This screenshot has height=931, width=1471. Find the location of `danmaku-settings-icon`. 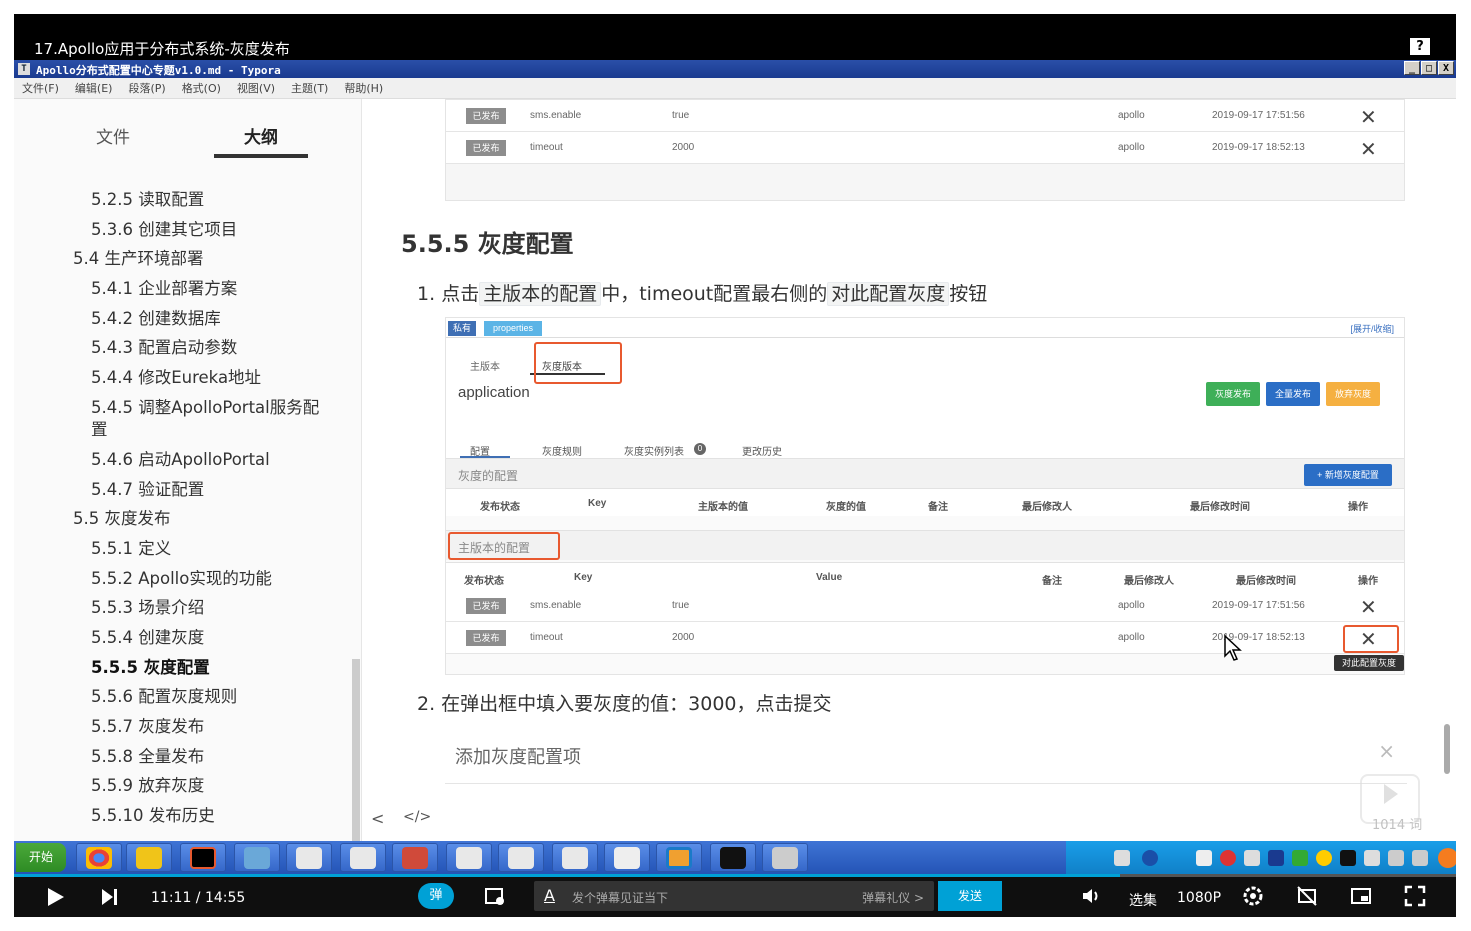

danmaku-settings-icon is located at coordinates (495, 896).